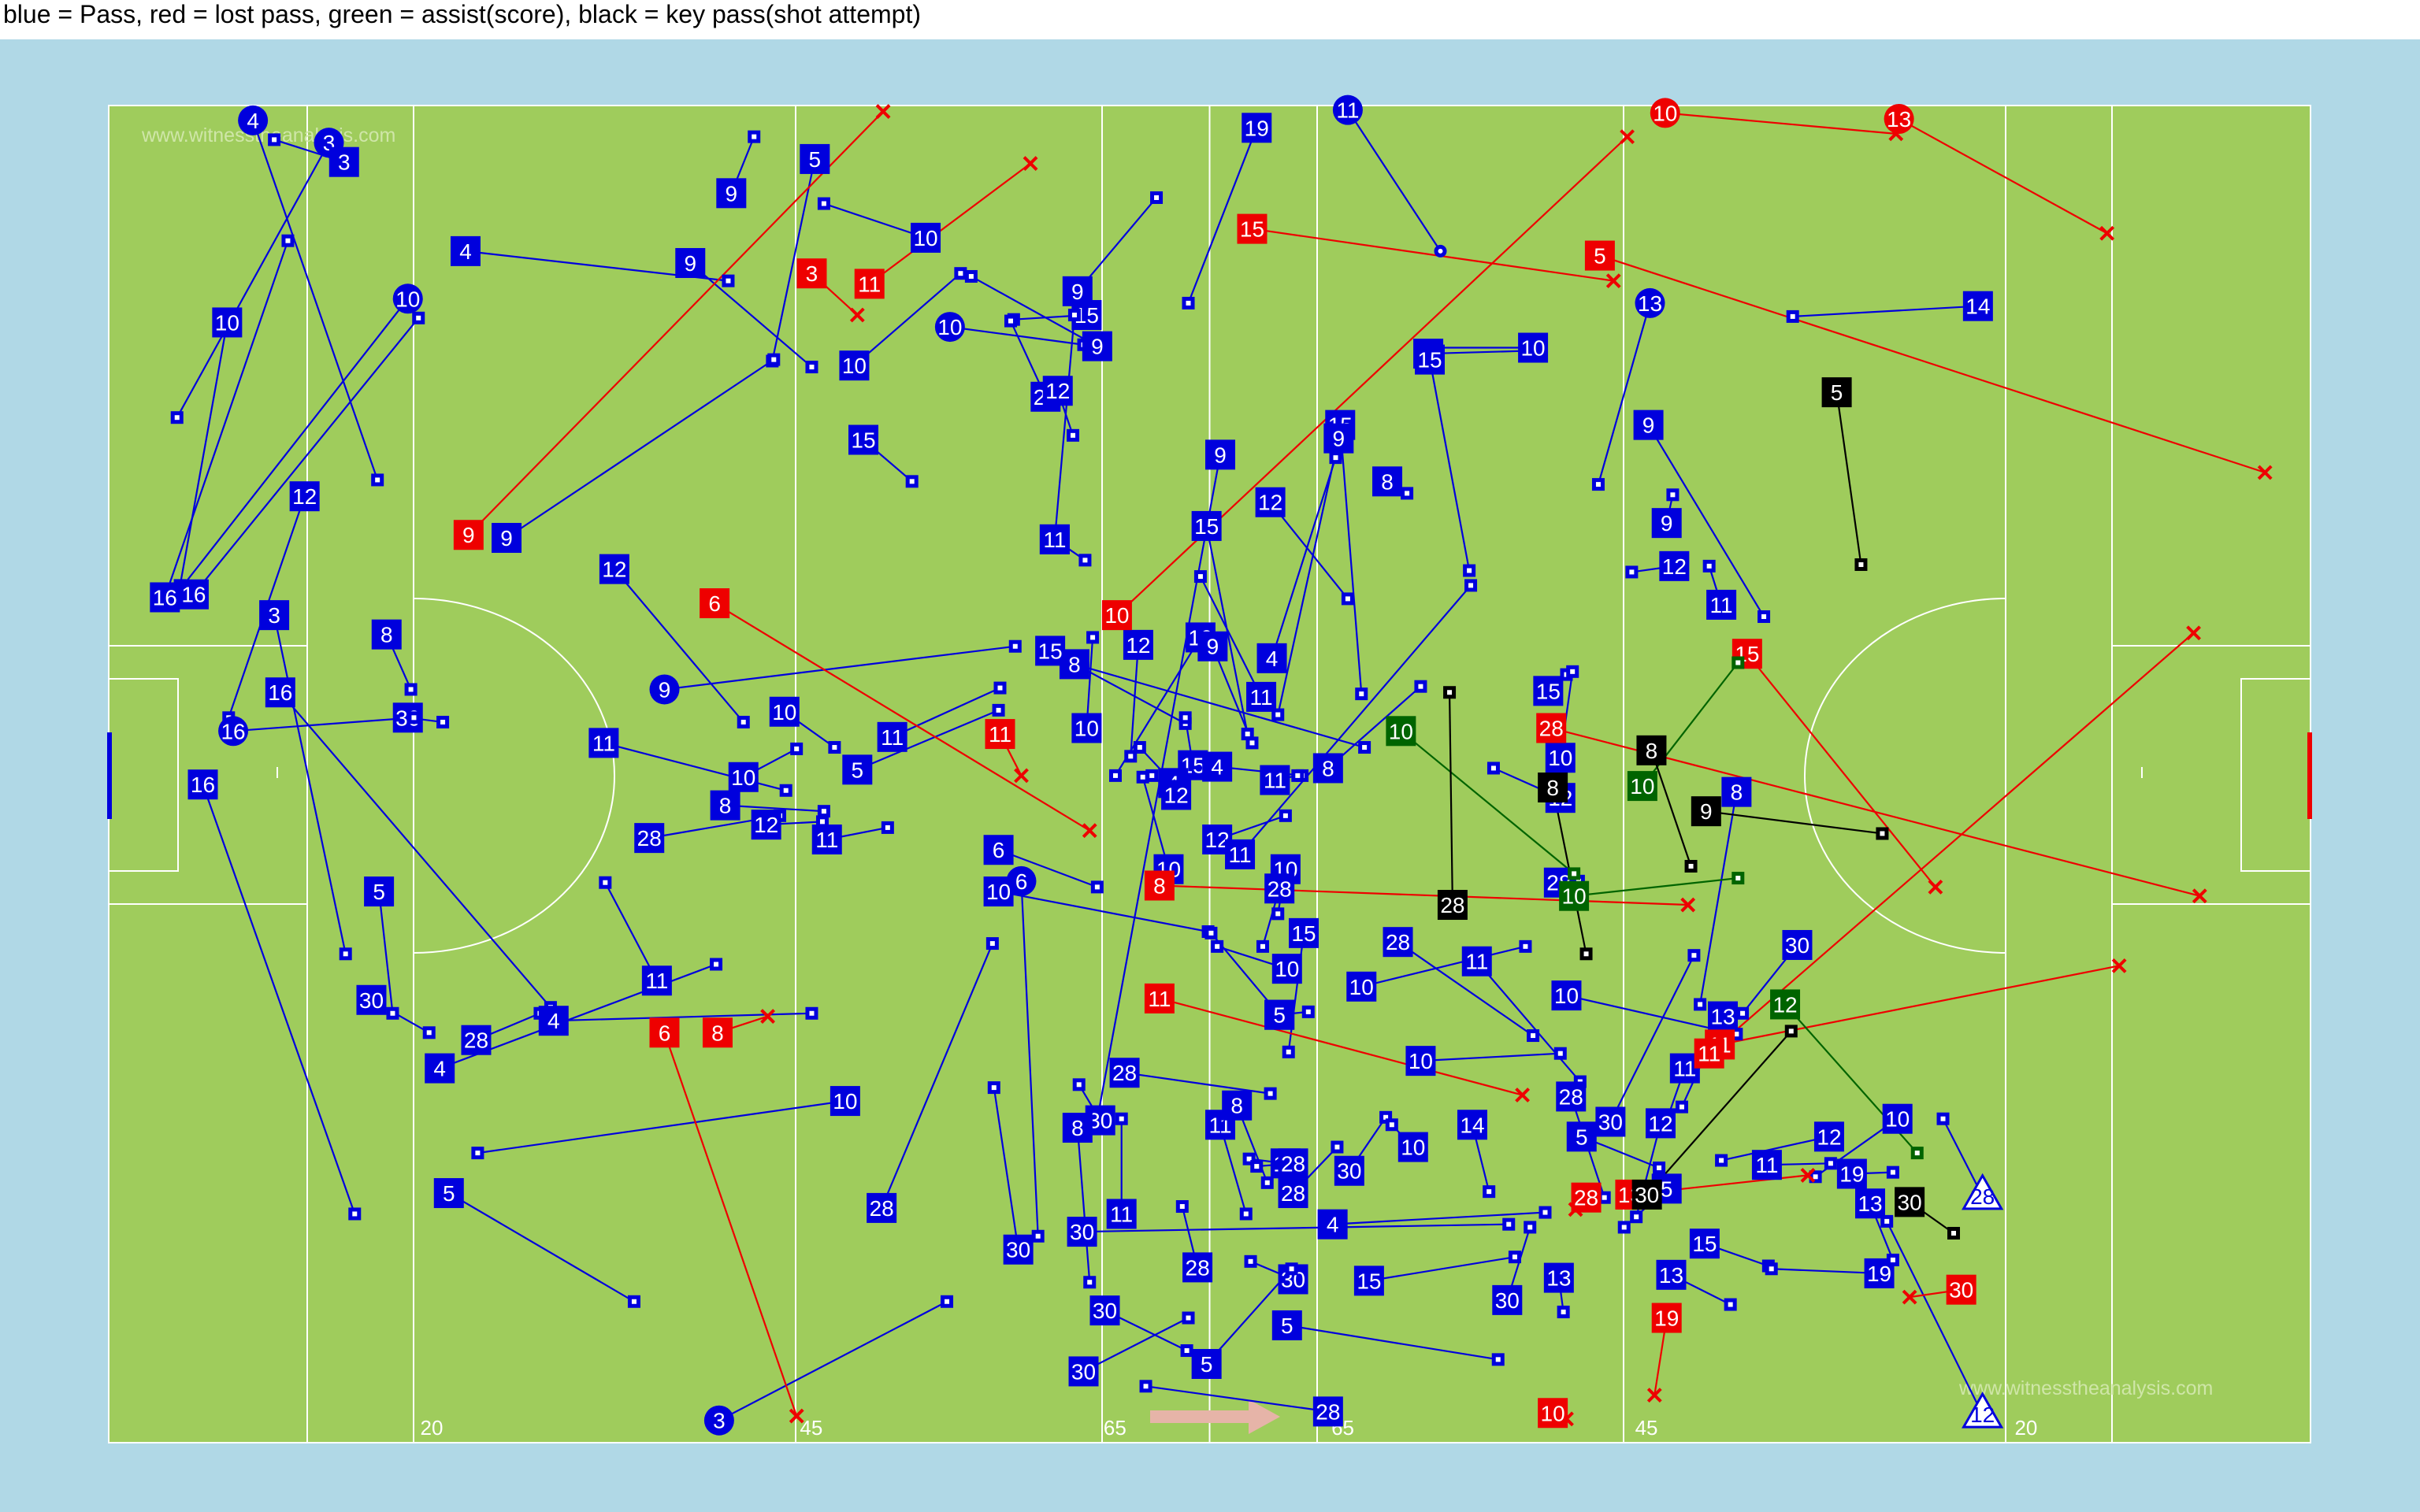 The height and width of the screenshot is (1512, 2420). Describe the element at coordinates (1961, 1289) in the screenshot. I see `lost-pass-start-square: 30` at that location.